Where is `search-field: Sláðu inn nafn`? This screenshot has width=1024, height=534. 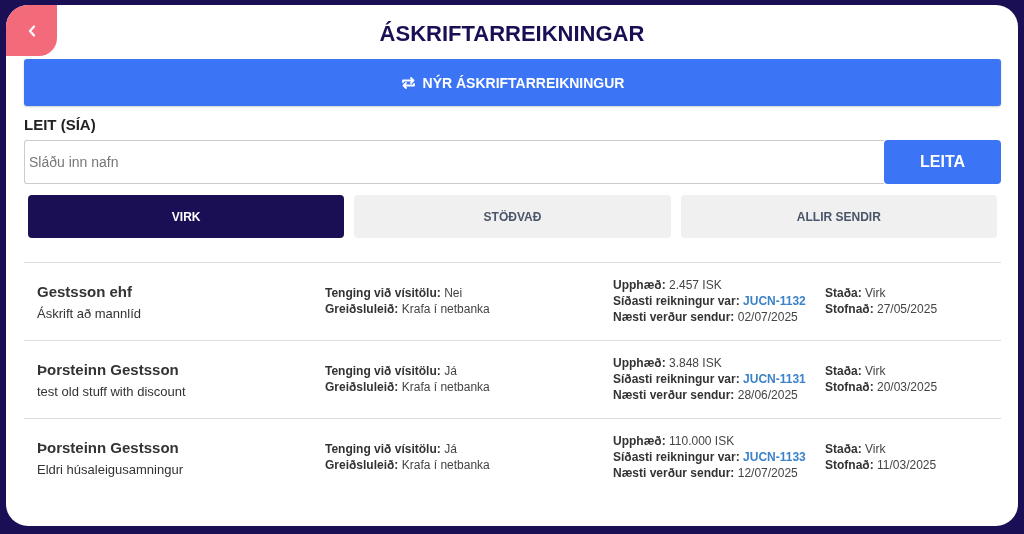 search-field: Sláðu inn nafn is located at coordinates (454, 162).